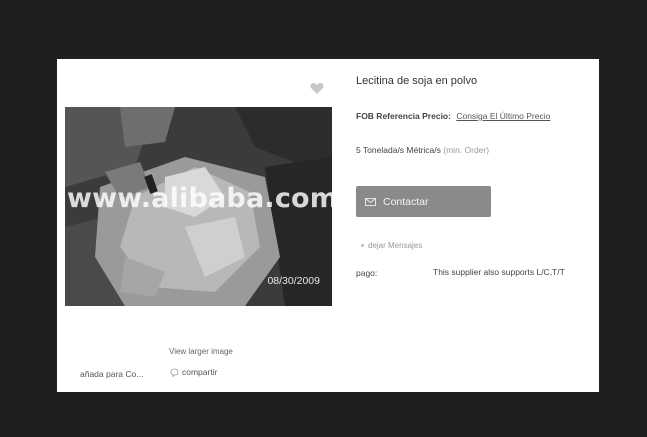 The width and height of the screenshot is (647, 437). I want to click on get-latest-price-link: Consiga El Último Precio, so click(503, 116).